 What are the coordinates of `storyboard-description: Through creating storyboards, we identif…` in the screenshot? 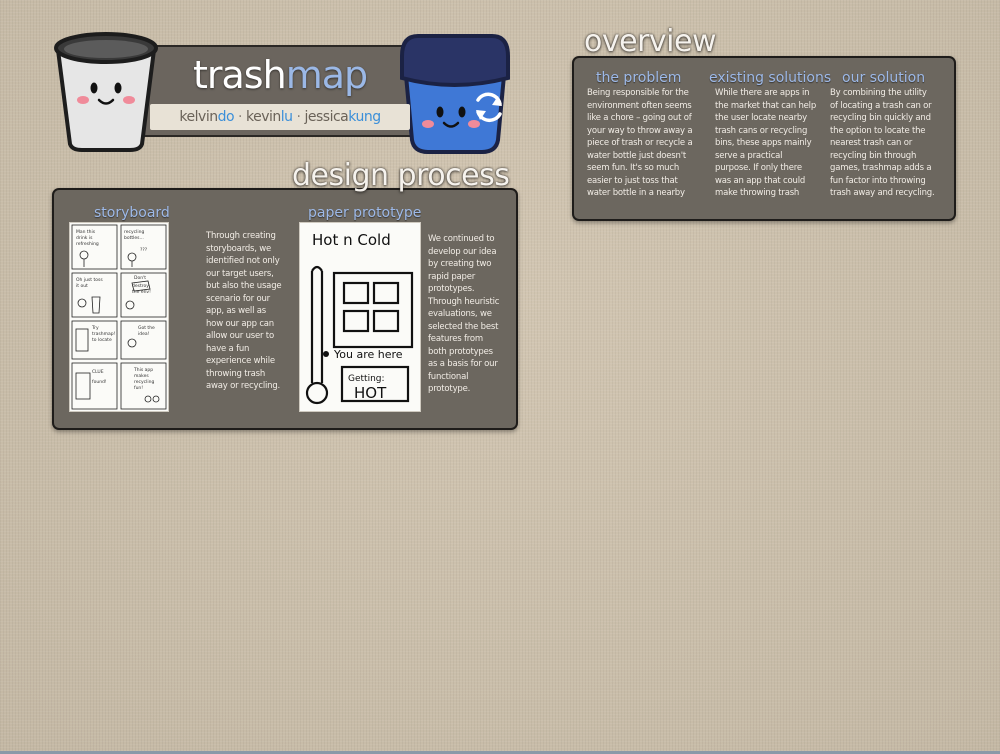 It's located at (244, 311).